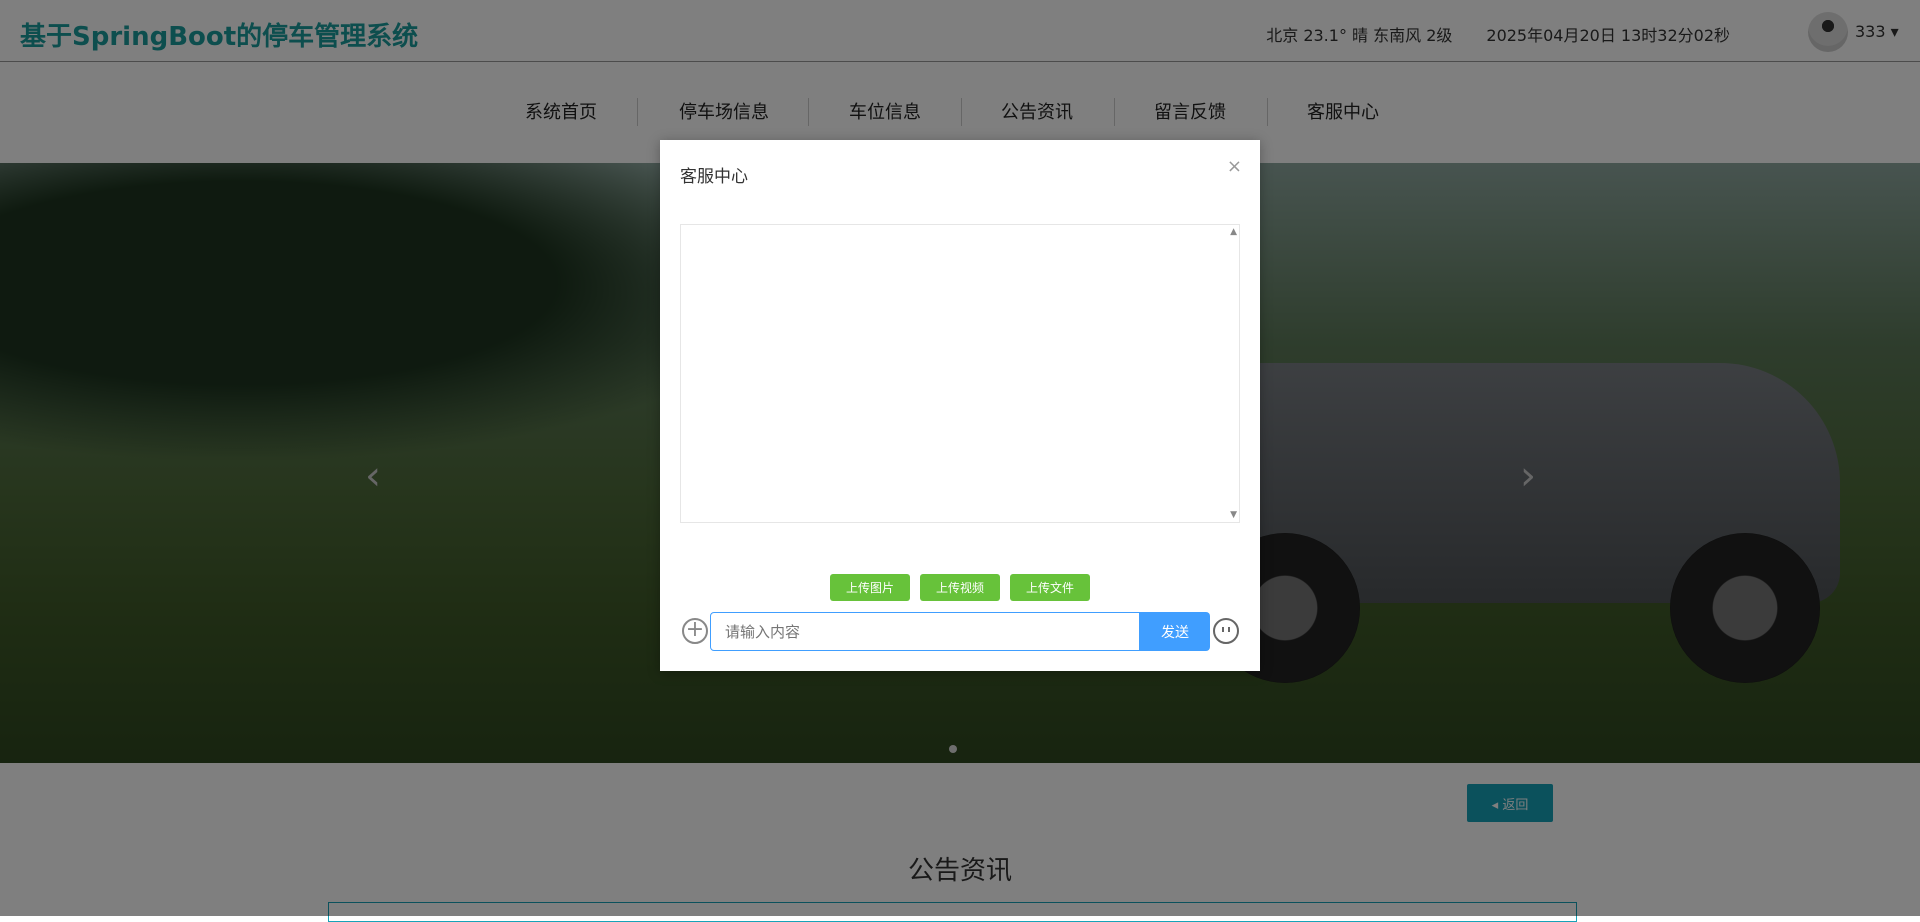 The width and height of the screenshot is (1920, 922). Describe the element at coordinates (1175, 631) in the screenshot. I see `send-button: 发送` at that location.